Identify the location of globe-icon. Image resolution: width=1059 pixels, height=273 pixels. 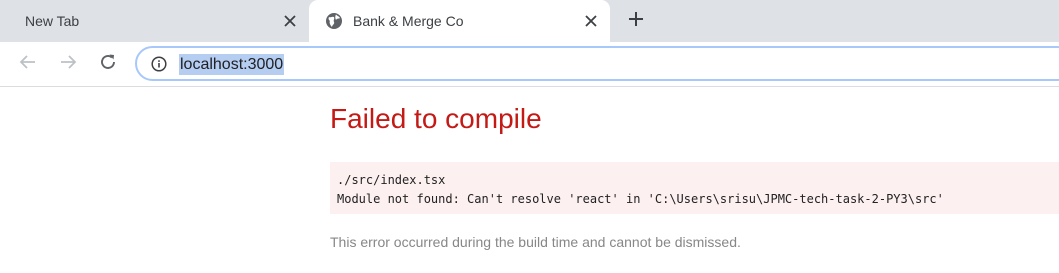
(334, 21).